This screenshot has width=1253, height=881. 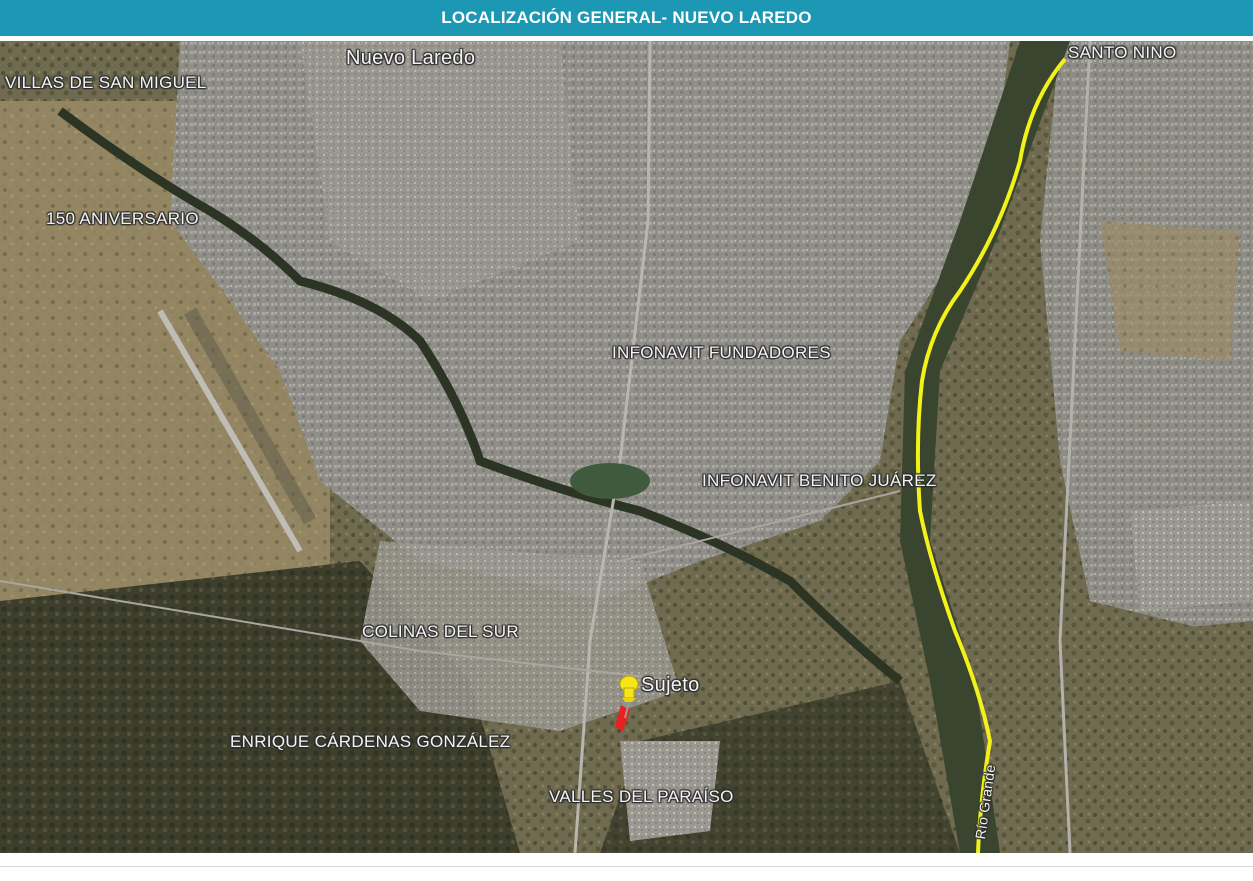 I want to click on pushpin-icon, so click(x=627, y=709).